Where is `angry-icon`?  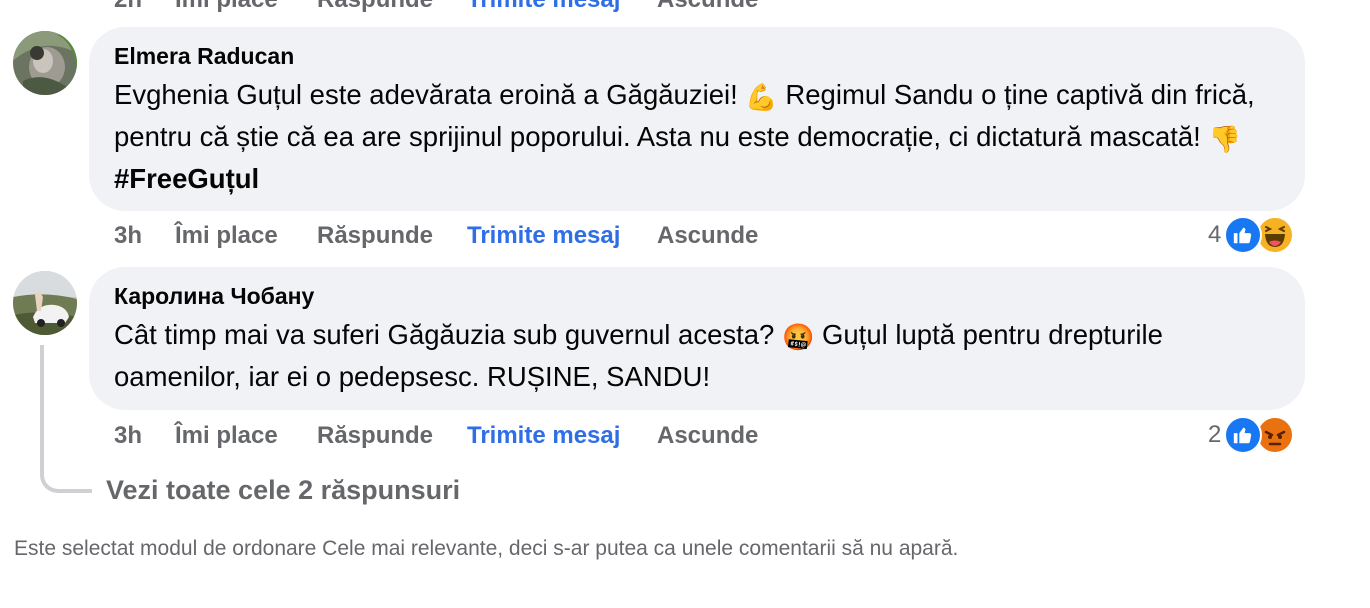 angry-icon is located at coordinates (1275, 435).